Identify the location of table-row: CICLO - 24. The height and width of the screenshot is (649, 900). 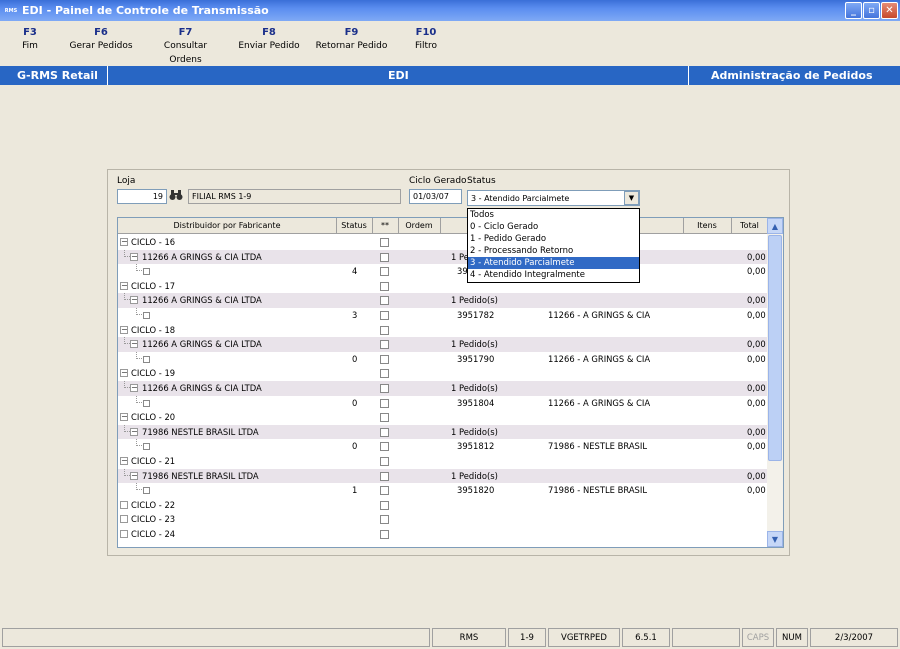
(443, 534).